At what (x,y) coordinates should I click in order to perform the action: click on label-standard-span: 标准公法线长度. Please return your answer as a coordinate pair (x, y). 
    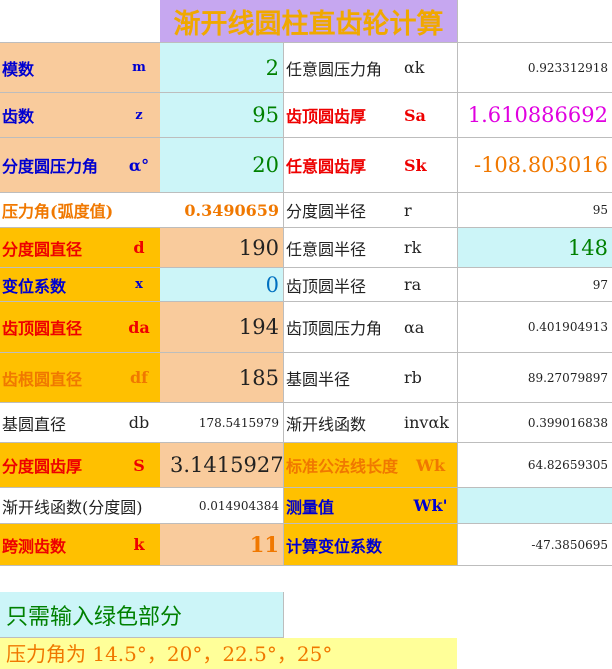
    Looking at the image, I should click on (344, 465).